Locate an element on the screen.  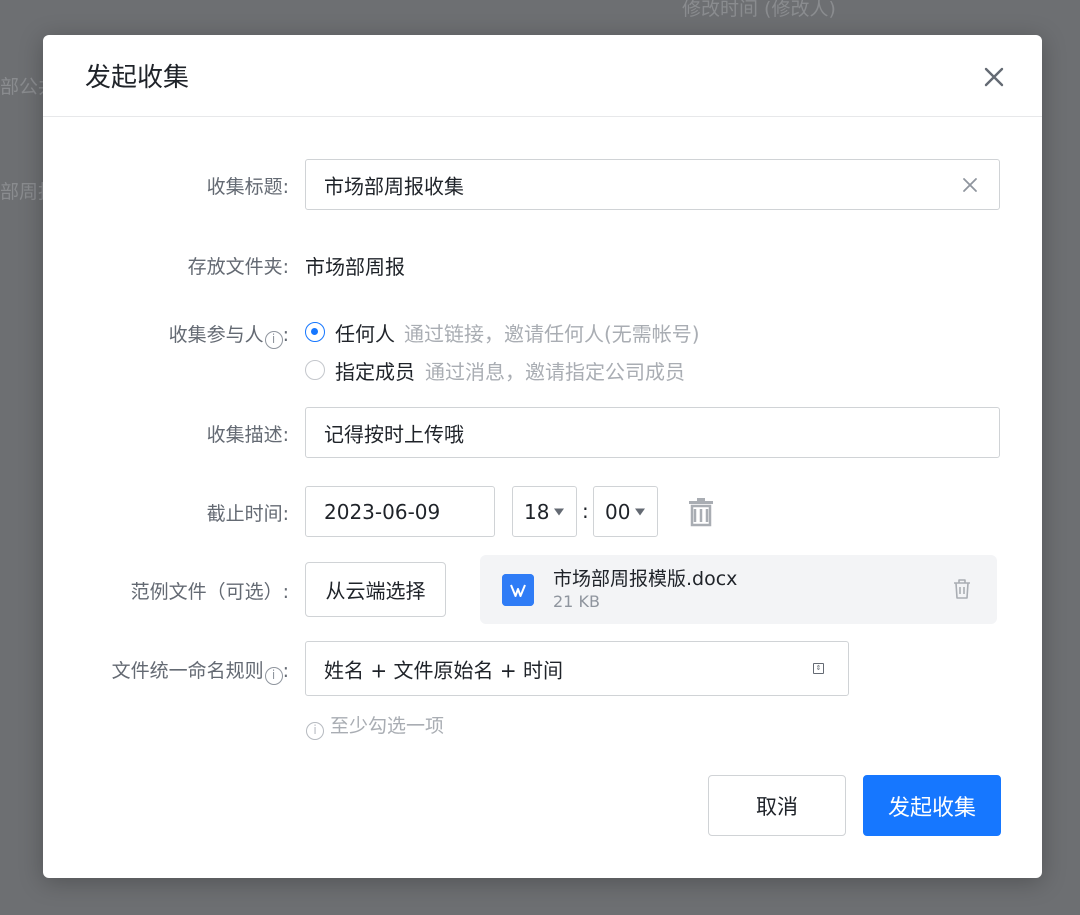
radio-specified-hint: 通过消息，邀请指定公司成员 is located at coordinates (555, 372).